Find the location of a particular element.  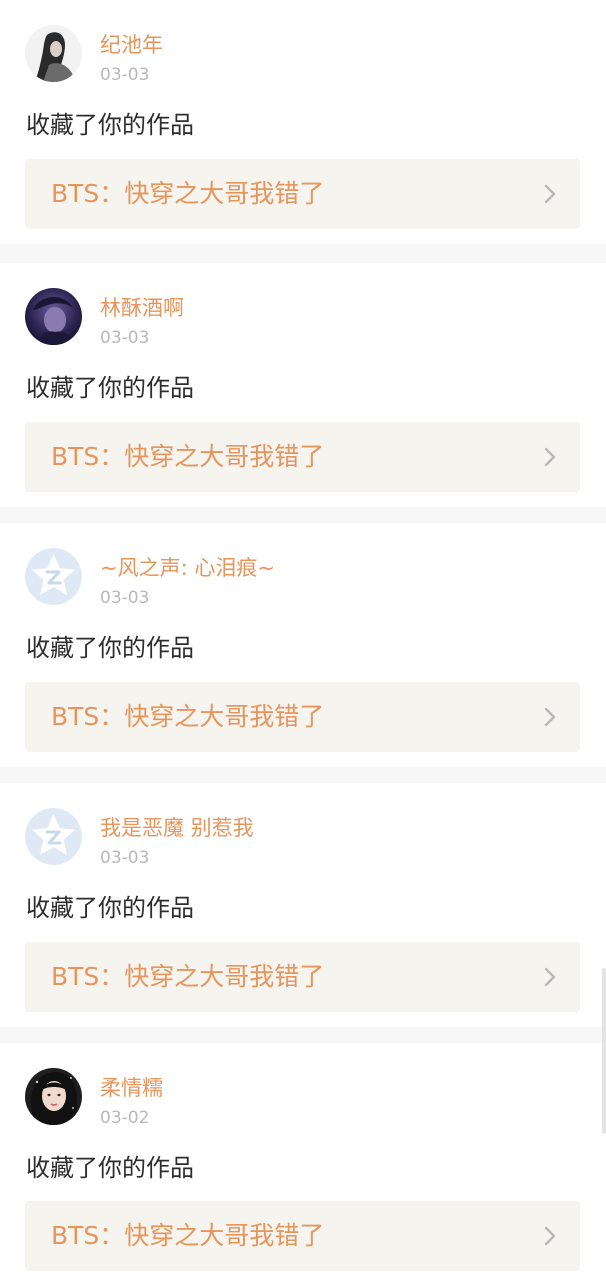

scrollbar is located at coordinates (604, 1051).